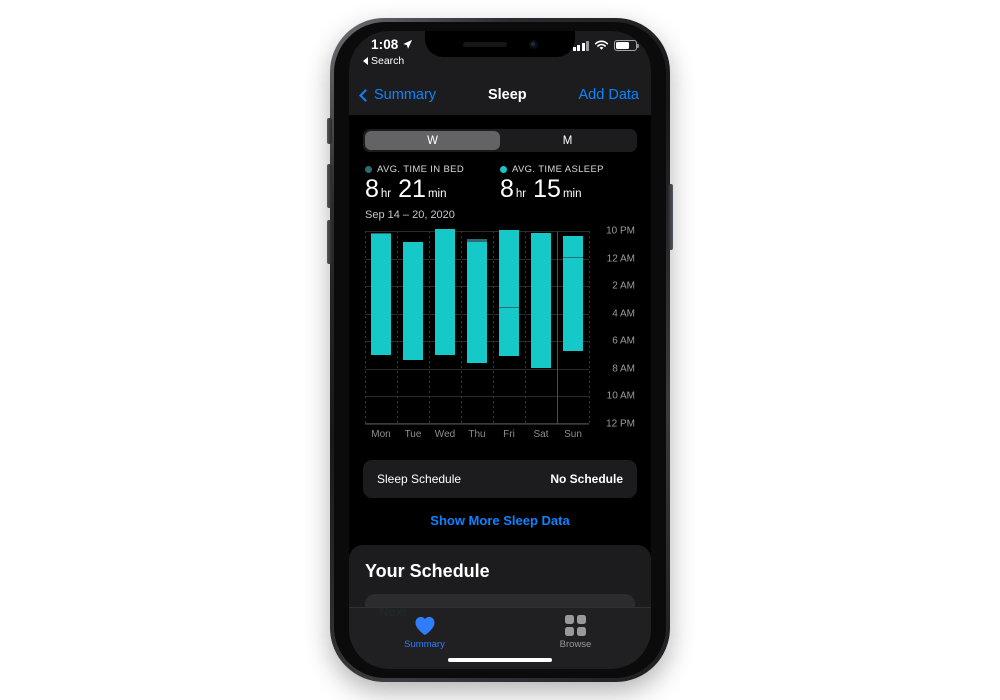 The width and height of the screenshot is (1000, 700). What do you see at coordinates (419, 479) in the screenshot?
I see `sleep-schedule-key: Sleep Schedule` at bounding box center [419, 479].